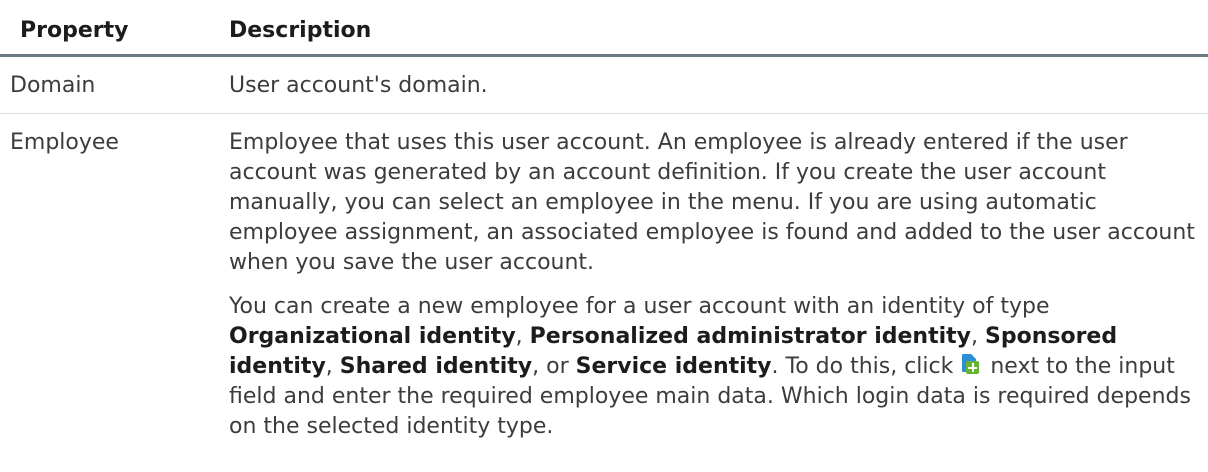  What do you see at coordinates (436, 366) in the screenshot?
I see `identity-type-shared: Shared identity` at bounding box center [436, 366].